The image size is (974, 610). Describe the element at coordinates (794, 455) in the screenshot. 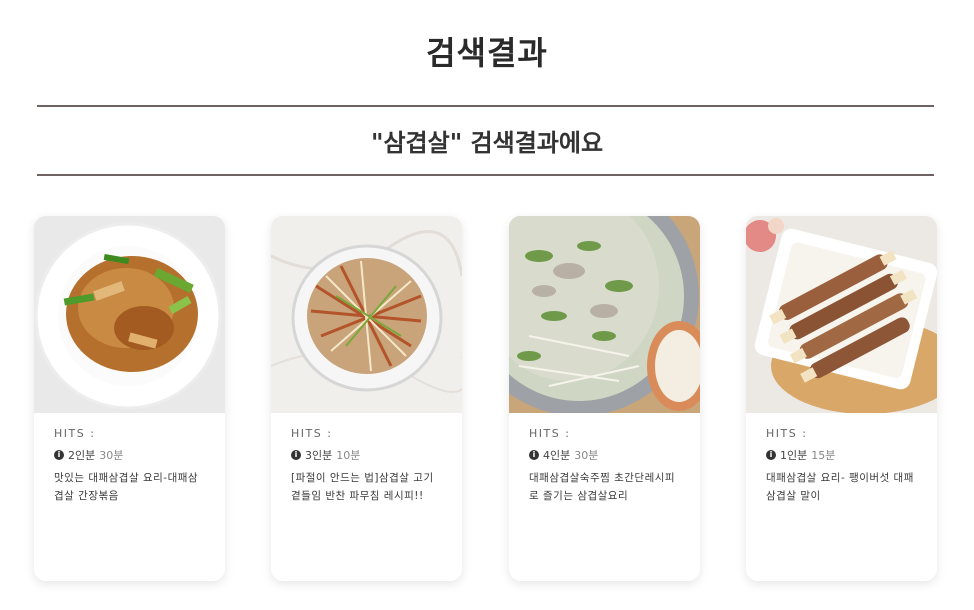

I see `servings: 1인분` at that location.